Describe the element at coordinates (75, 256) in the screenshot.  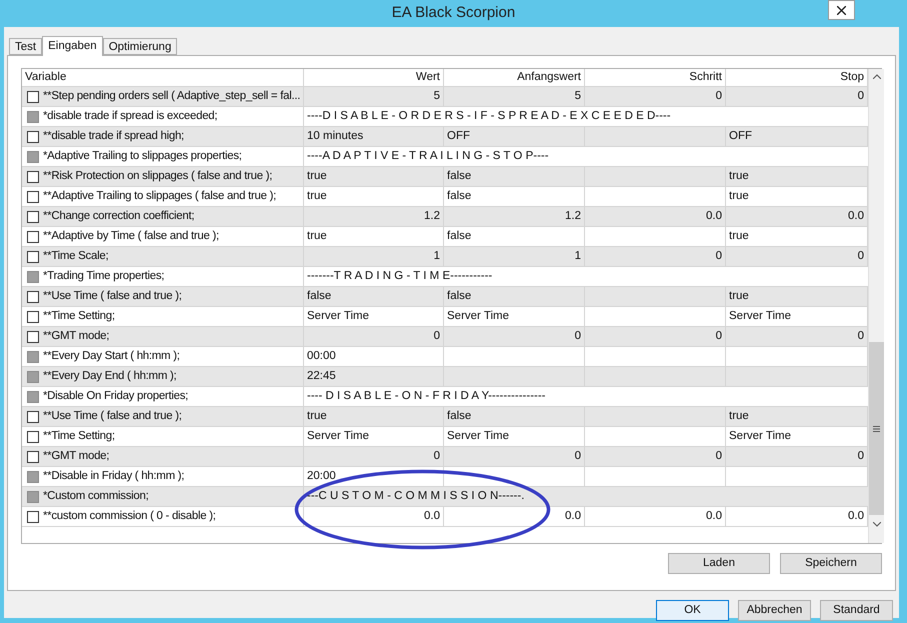
I see `variable-name: **Time Scale;` at that location.